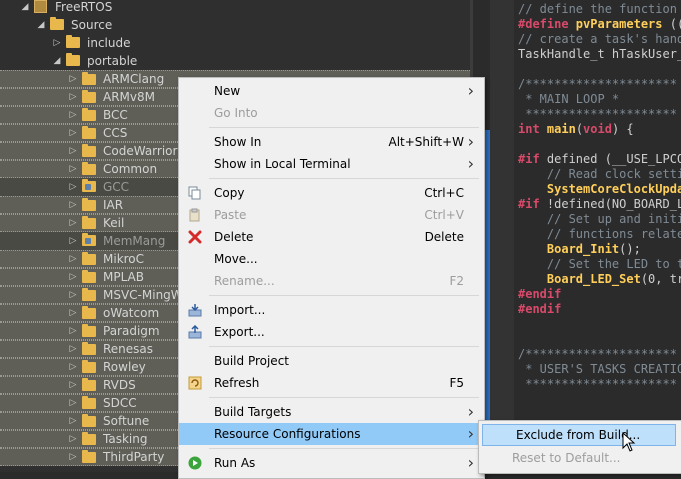  Describe the element at coordinates (599, 219) in the screenshot. I see `code-line: // Set up and initi` at that location.